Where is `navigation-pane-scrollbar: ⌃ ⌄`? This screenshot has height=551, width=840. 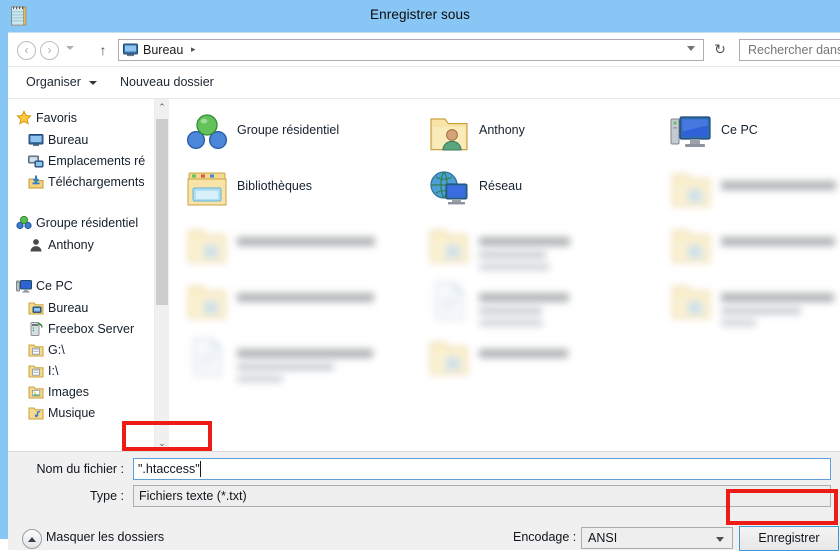
navigation-pane-scrollbar: ⌃ ⌄ is located at coordinates (161, 275).